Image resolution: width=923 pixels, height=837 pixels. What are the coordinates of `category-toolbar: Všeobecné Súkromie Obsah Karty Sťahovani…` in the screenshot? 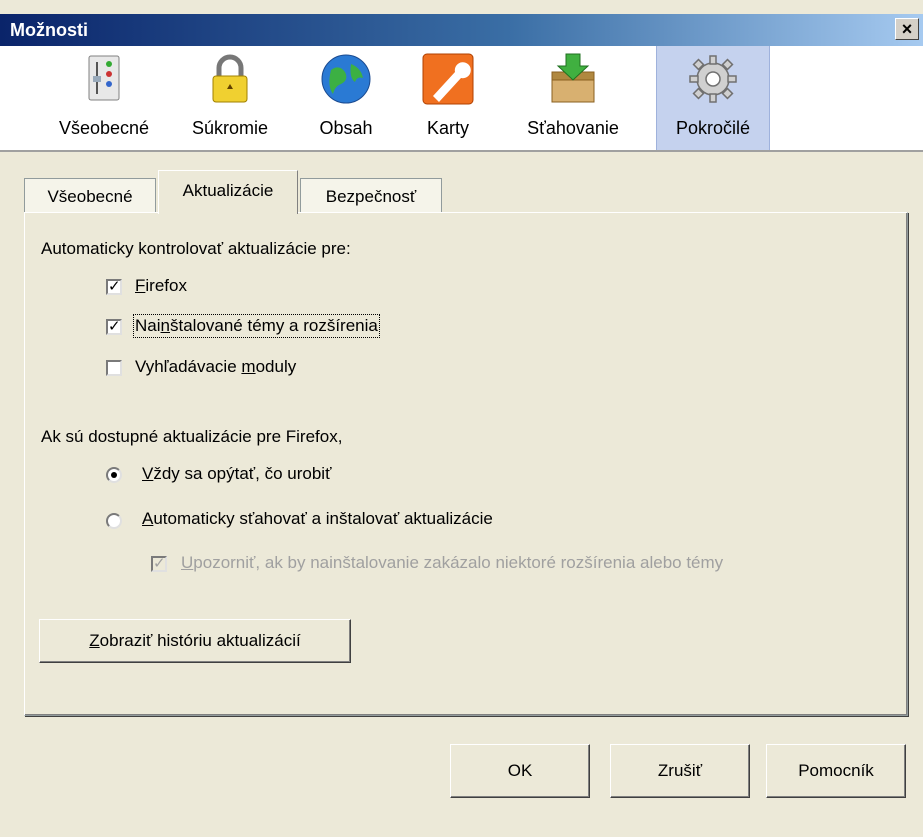 It's located at (461, 99).